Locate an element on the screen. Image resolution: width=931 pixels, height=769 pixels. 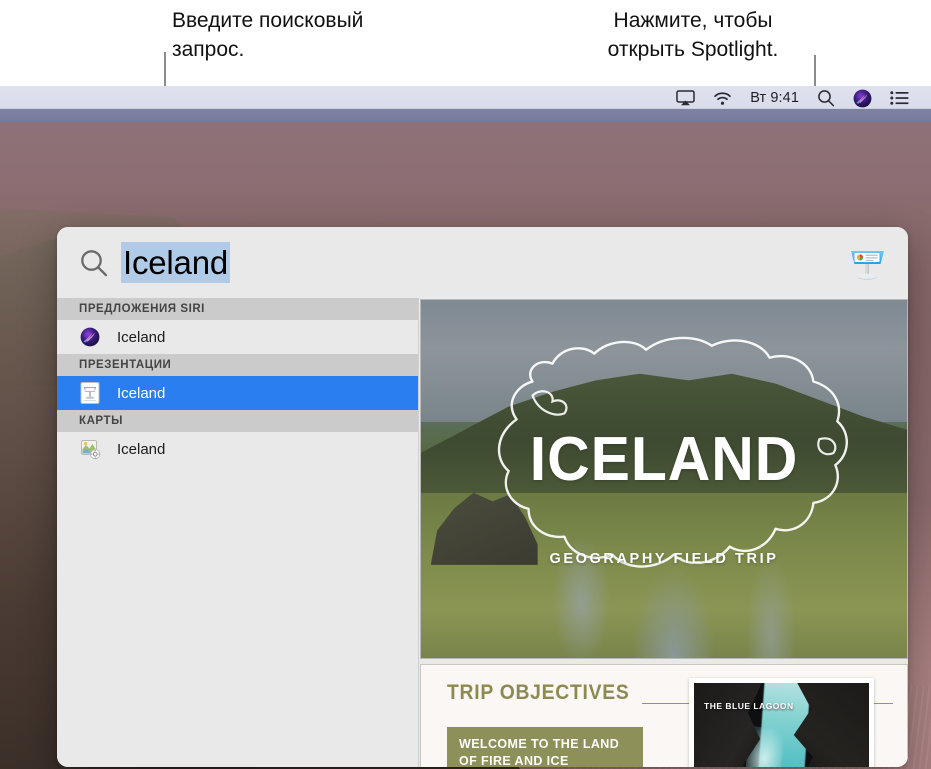
results-group-header-siri: ПРЕДЛОЖЕНИЯ SIRI is located at coordinates (237, 309).